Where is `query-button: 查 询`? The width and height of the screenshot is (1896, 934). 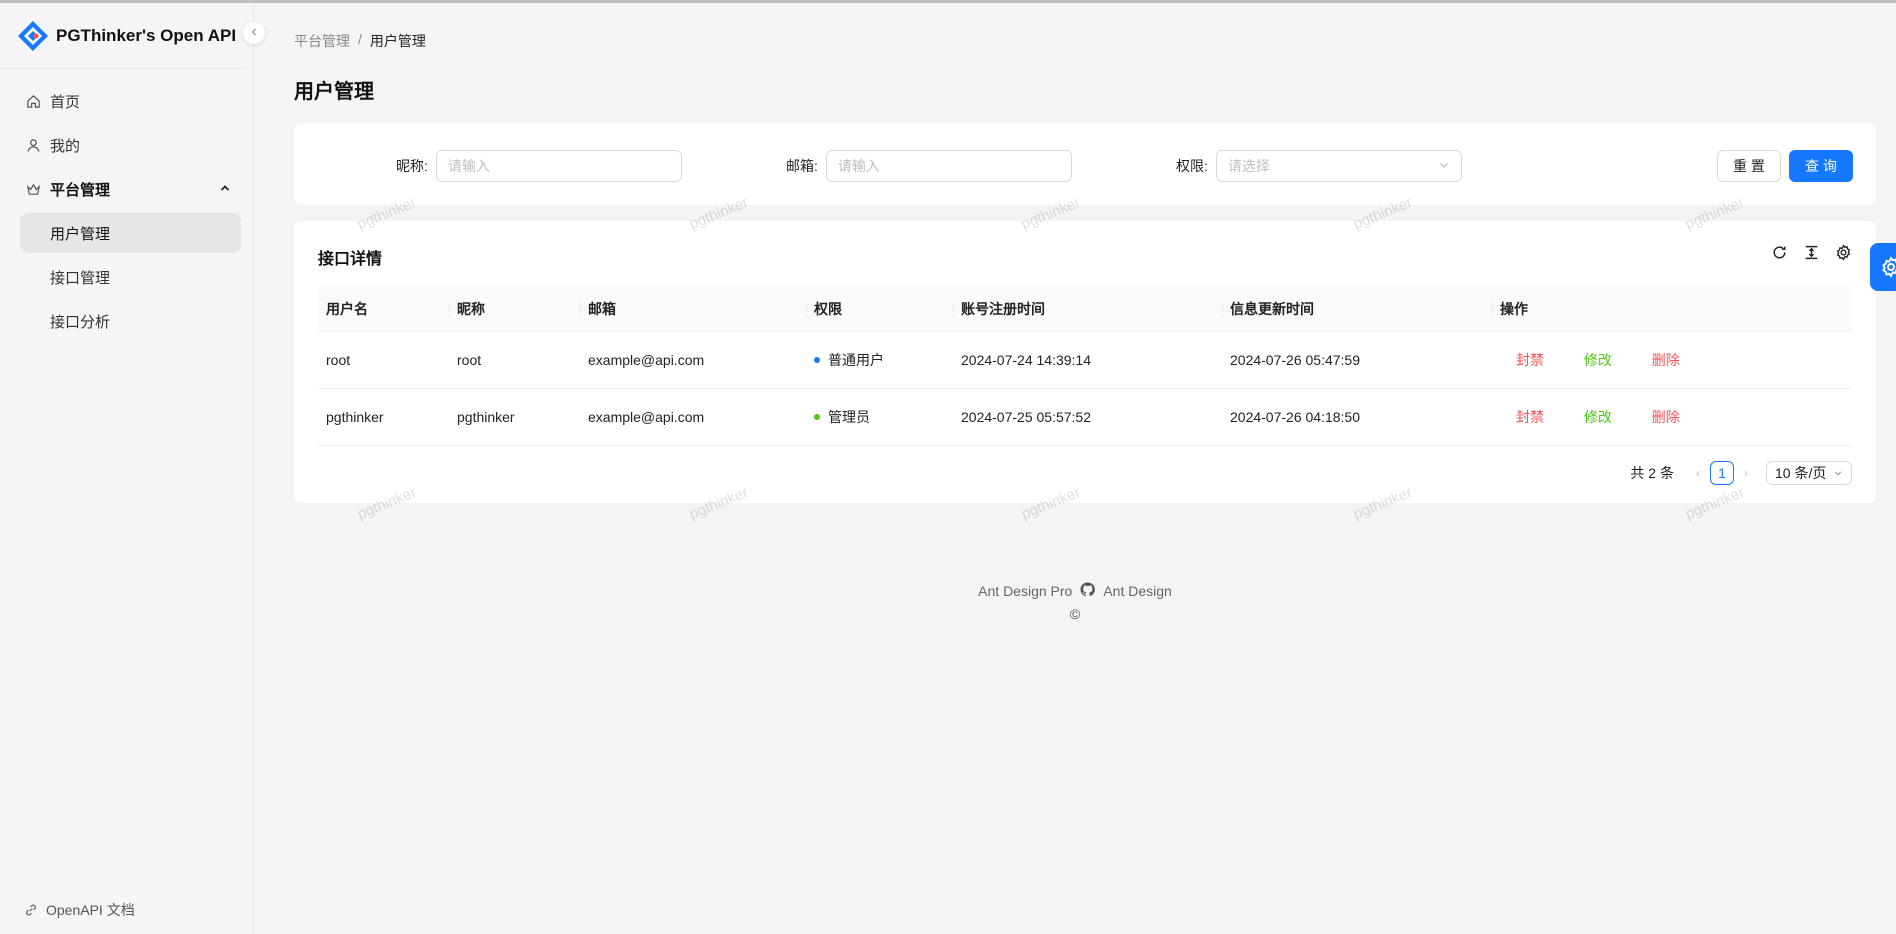
query-button: 查 询 is located at coordinates (1821, 166).